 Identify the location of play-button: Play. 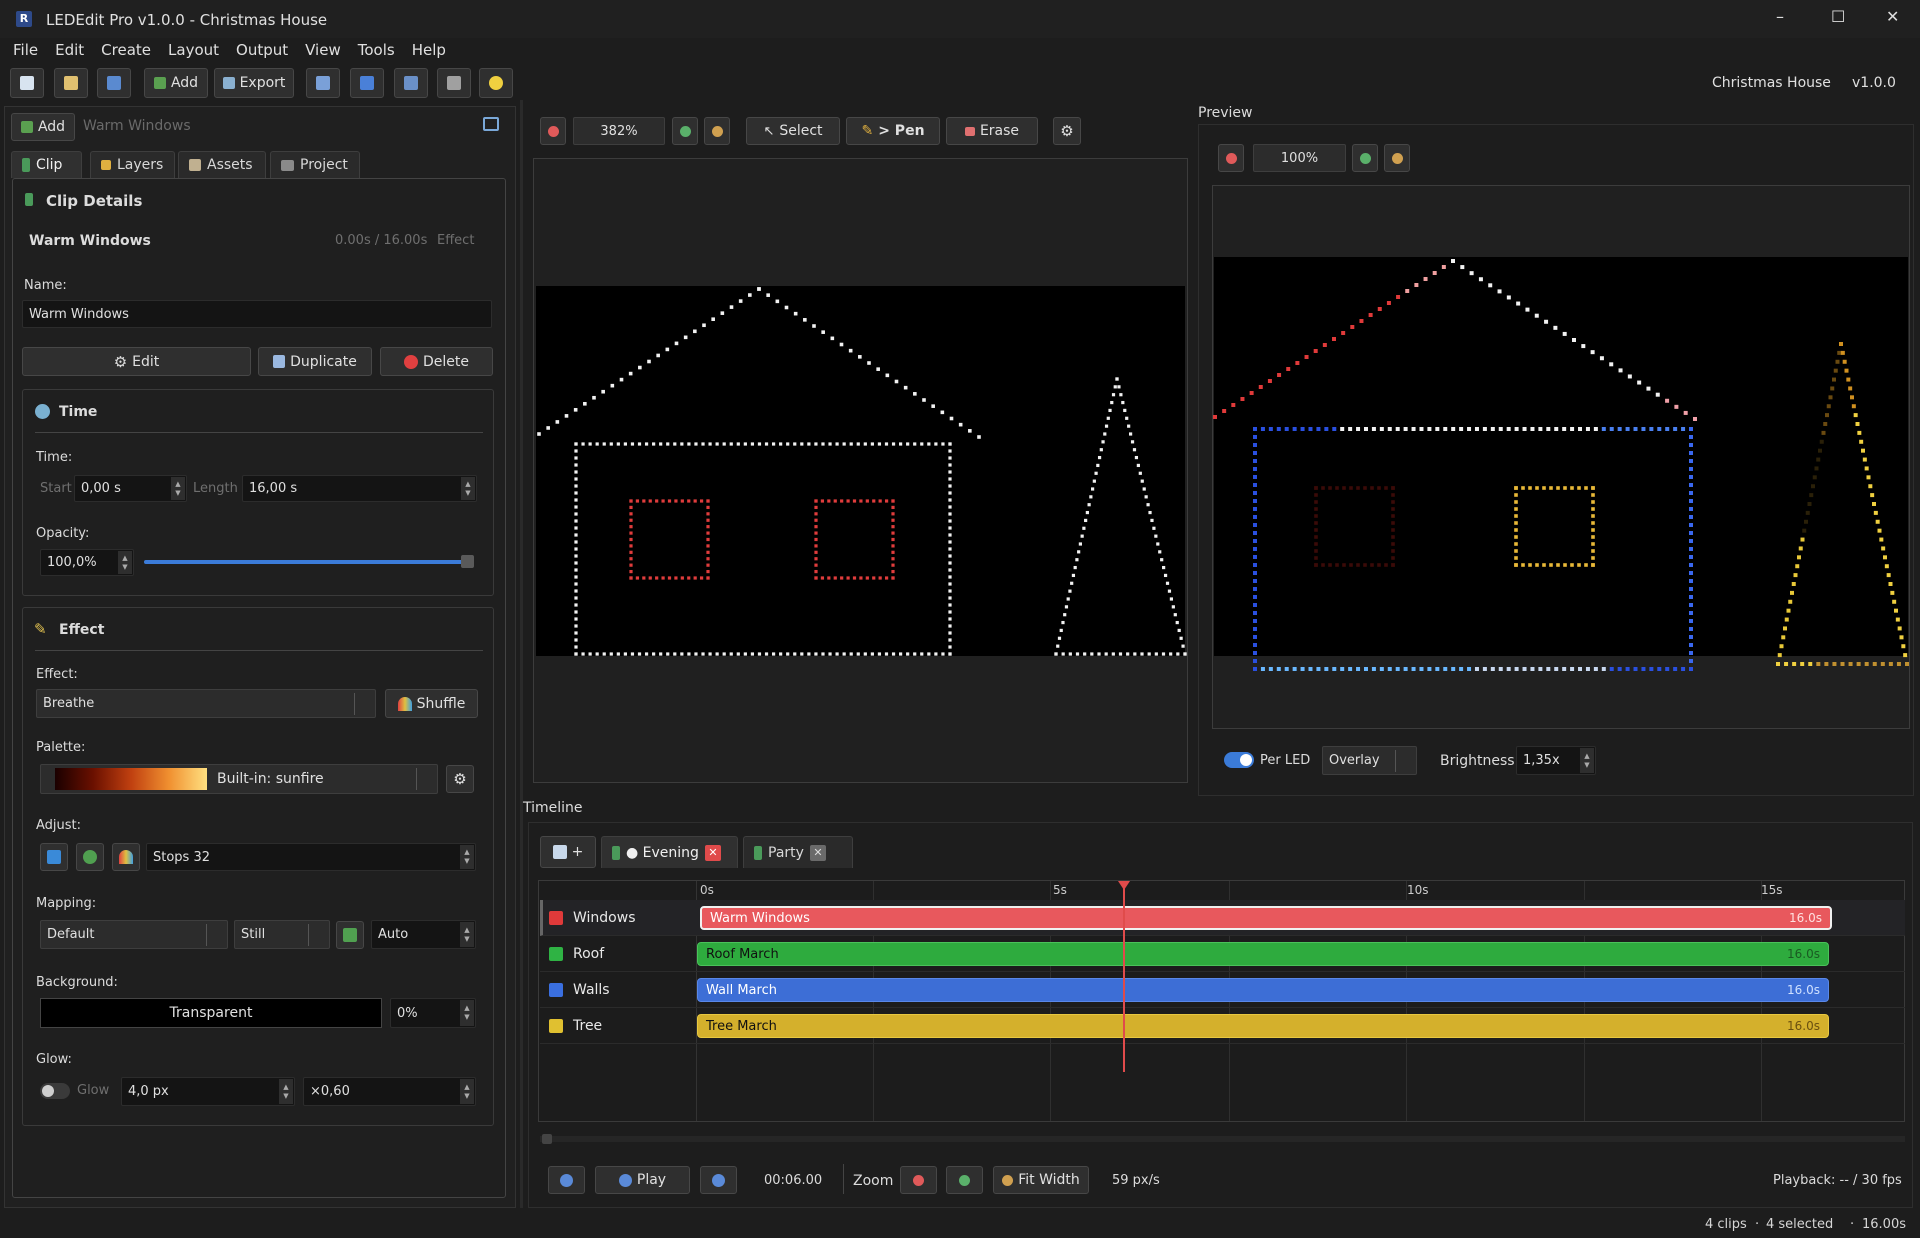
(642, 1180).